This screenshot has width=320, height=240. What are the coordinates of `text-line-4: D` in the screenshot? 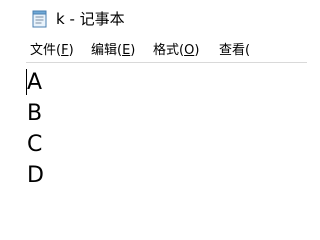 It's located at (35, 175).